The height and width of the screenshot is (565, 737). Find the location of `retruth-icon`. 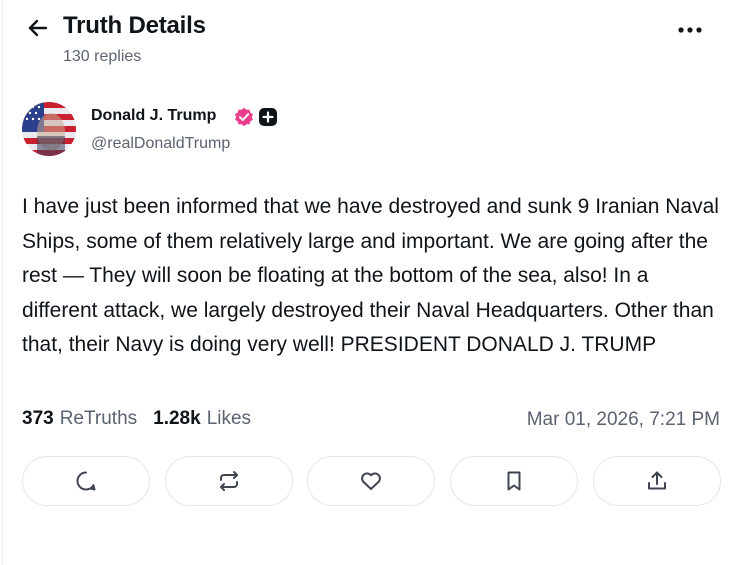

retruth-icon is located at coordinates (229, 481).